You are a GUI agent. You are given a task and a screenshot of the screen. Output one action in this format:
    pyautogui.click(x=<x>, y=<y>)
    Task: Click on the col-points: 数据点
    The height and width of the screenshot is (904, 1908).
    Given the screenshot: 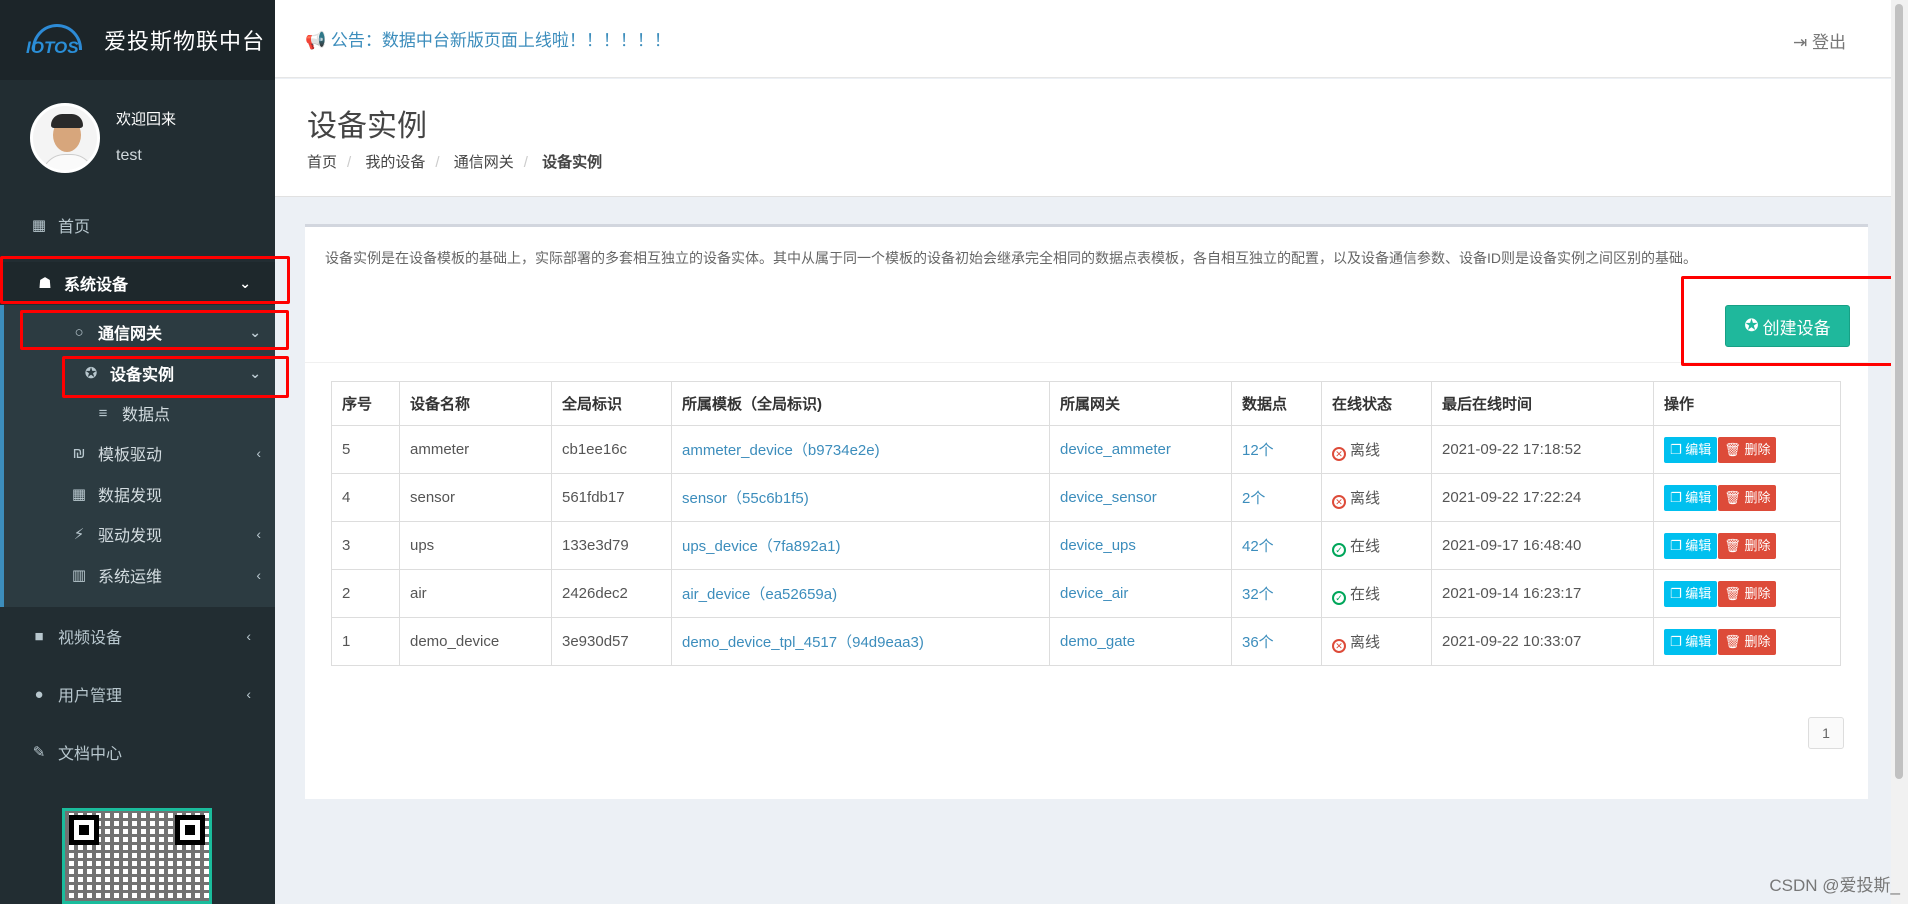 What is the action you would take?
    pyautogui.click(x=1276, y=403)
    